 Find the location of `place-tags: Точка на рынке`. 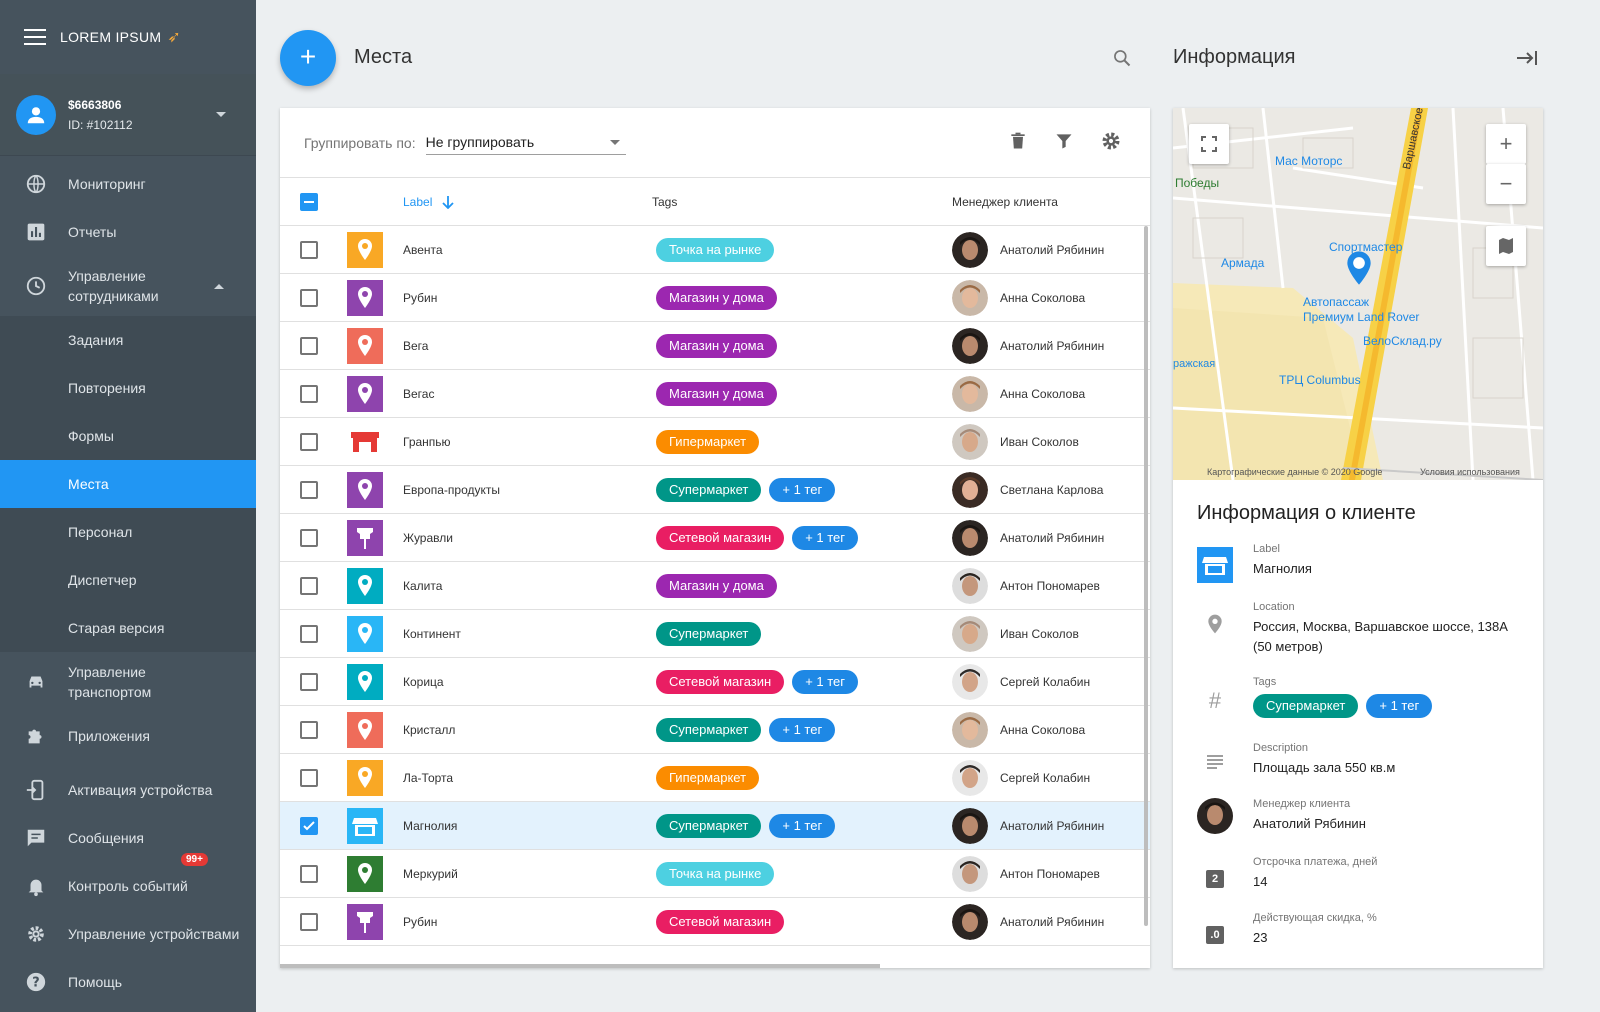

place-tags: Точка на рынке is located at coordinates (715, 250).